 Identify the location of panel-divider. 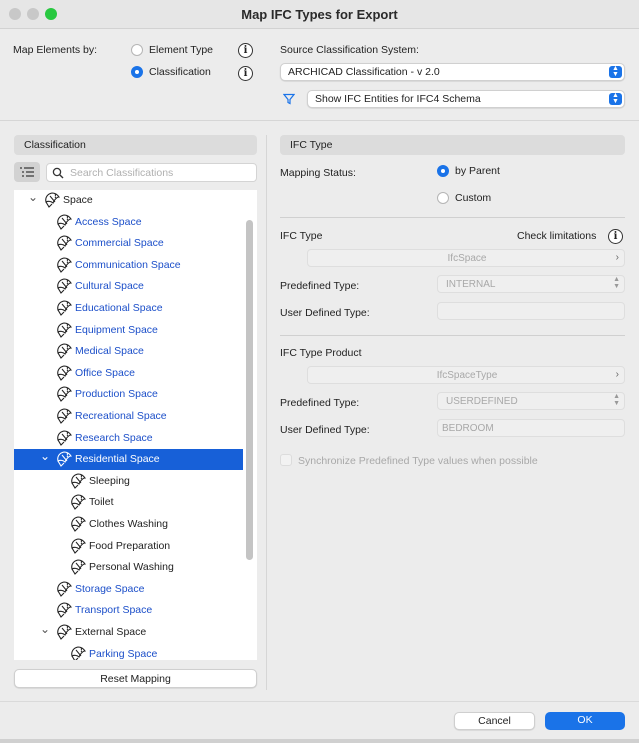
(266, 412).